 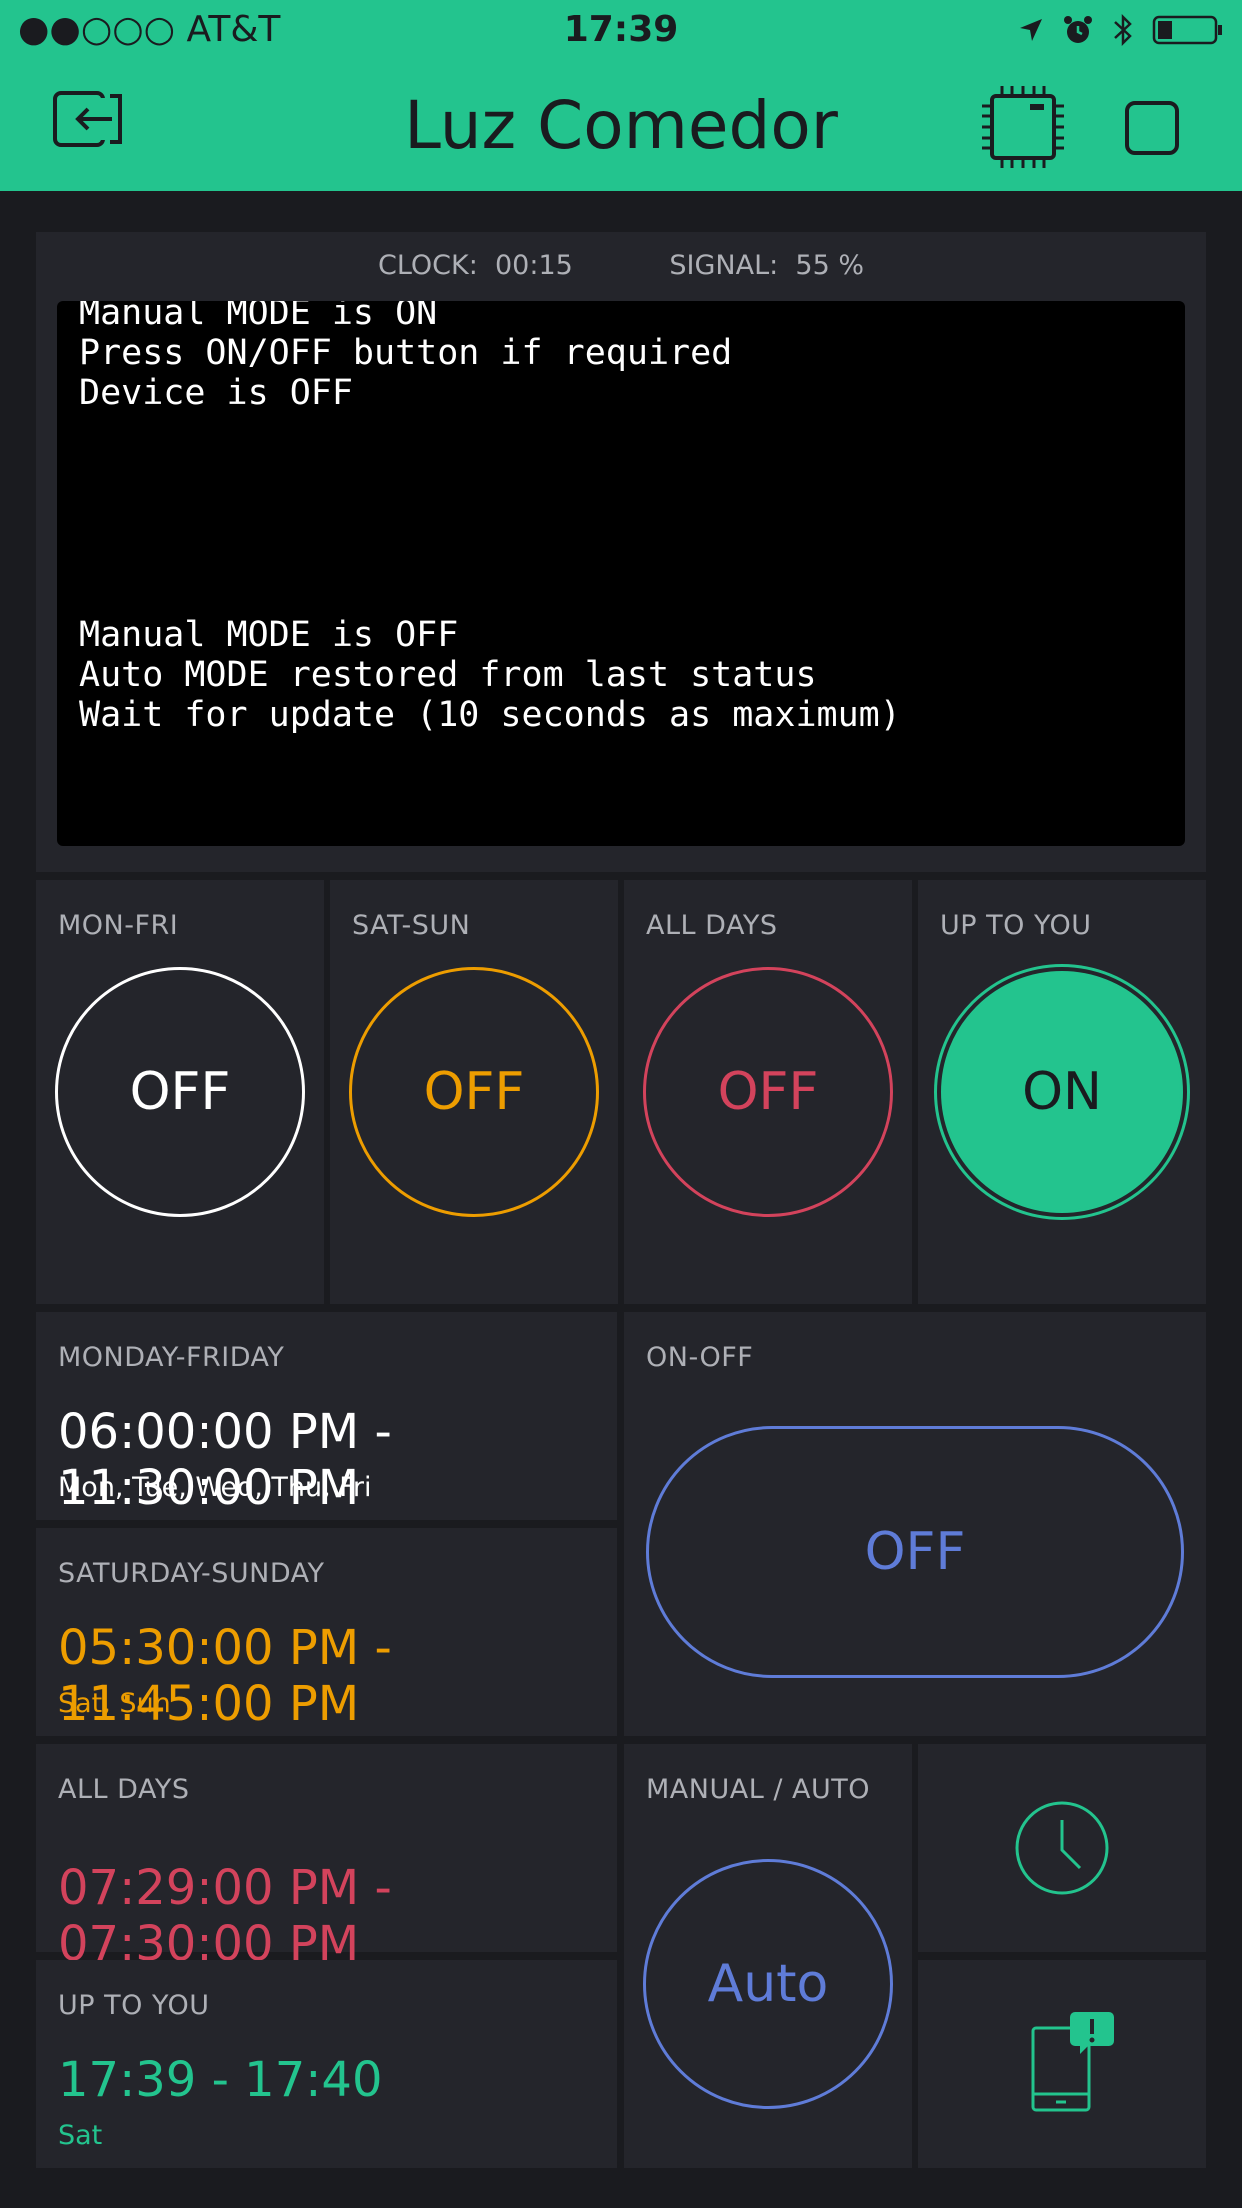 What do you see at coordinates (768, 1984) in the screenshot?
I see `manual-auto-button: Auto` at bounding box center [768, 1984].